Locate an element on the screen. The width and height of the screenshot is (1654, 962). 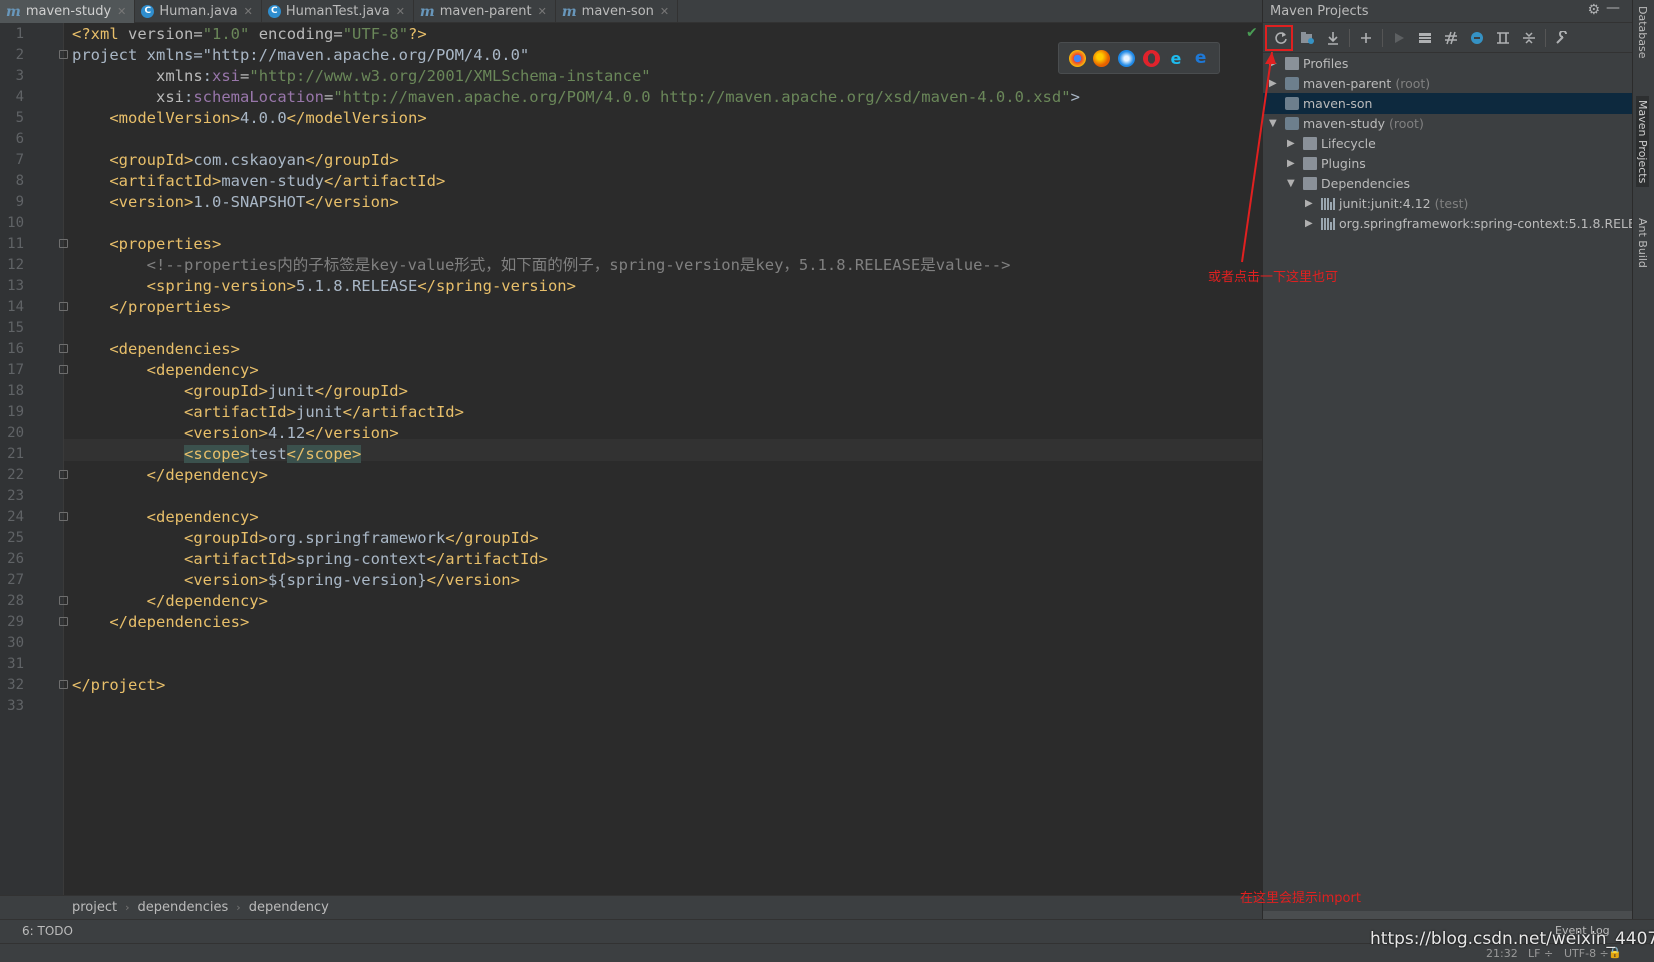
tree-node-maven-parent: ▶ maven-parent (root) is located at coordinates (1448, 83).